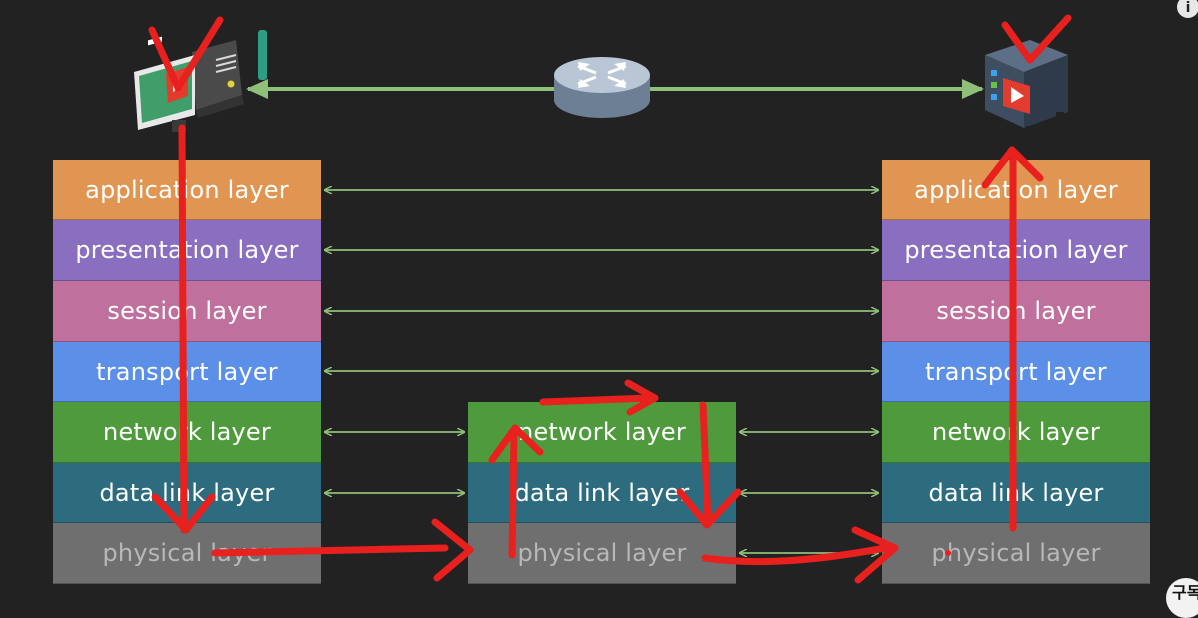 The width and height of the screenshot is (1198, 618). What do you see at coordinates (1187, 9) in the screenshot?
I see `info-icon: i` at bounding box center [1187, 9].